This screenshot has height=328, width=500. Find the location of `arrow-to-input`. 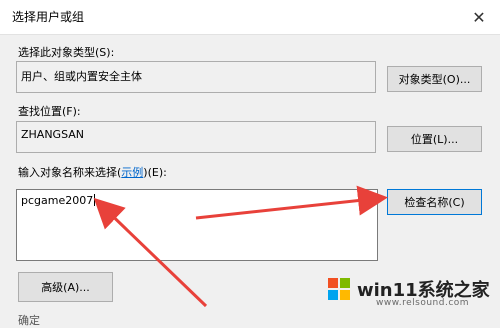

arrow-to-input is located at coordinates (150, 252).